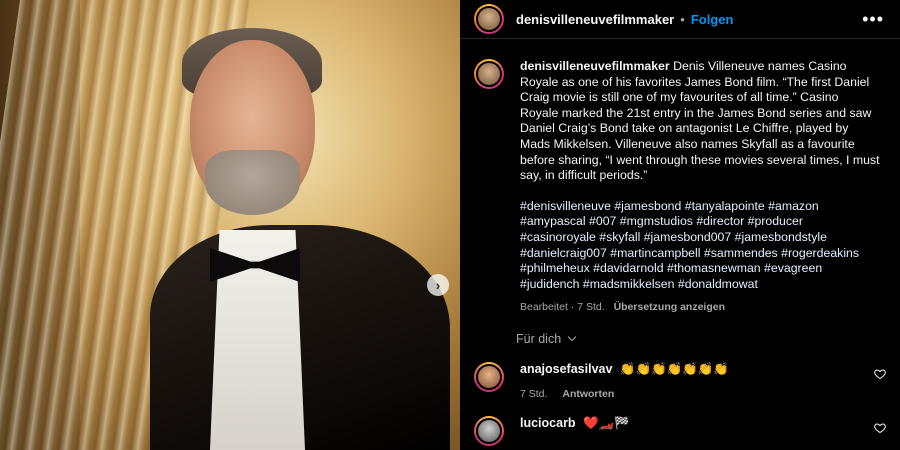 This screenshot has width=900, height=450. I want to click on comment-body: luciocarb ❤️🏎️🏁, so click(575, 431).